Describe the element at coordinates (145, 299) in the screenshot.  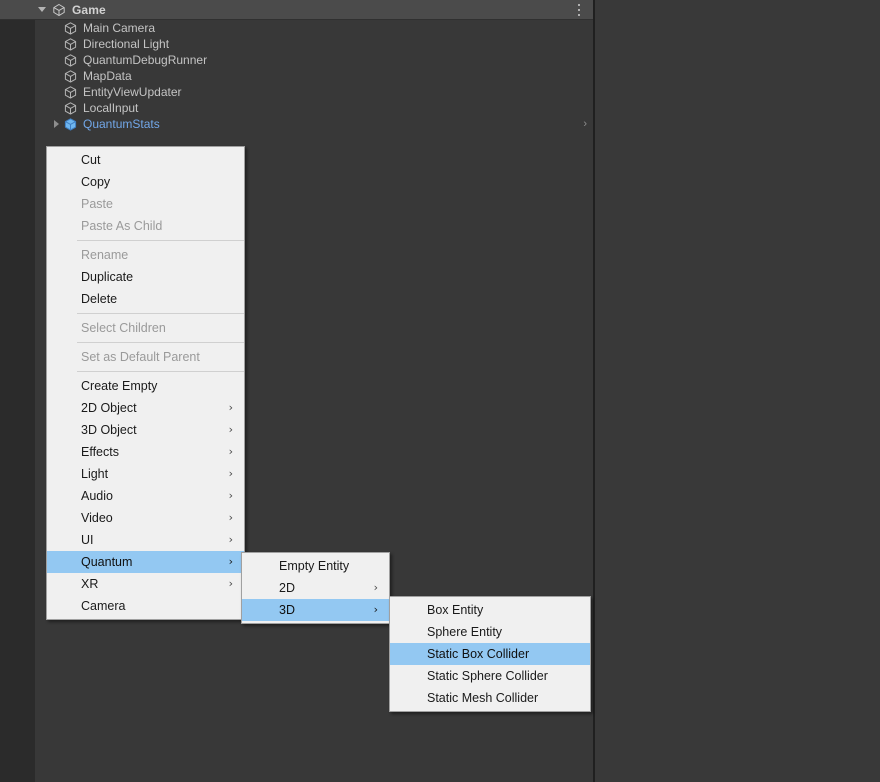
I see `menu-item-delete: Delete` at that location.